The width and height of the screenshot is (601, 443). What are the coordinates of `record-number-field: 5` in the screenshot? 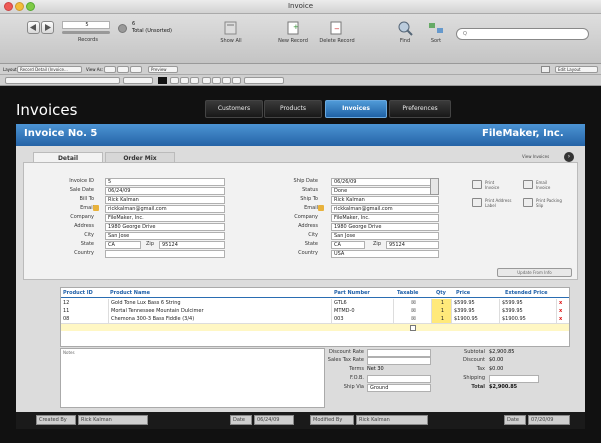 It's located at (86, 25).